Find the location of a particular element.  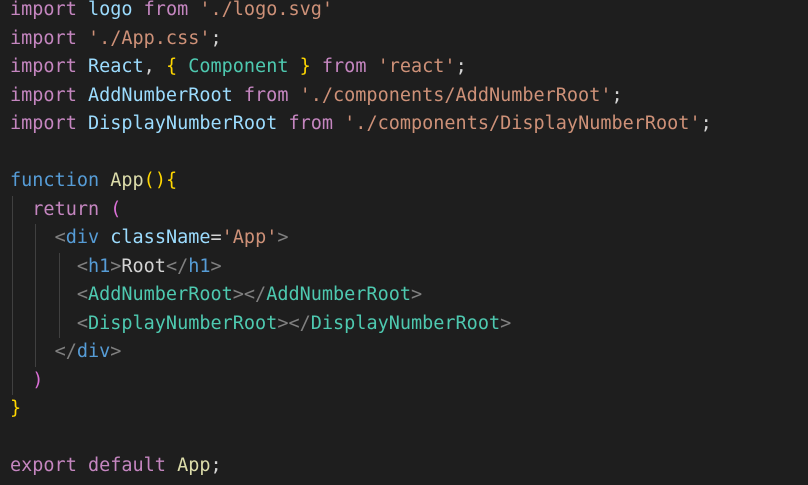

code-line-9: <div className='App'> is located at coordinates (404, 238).